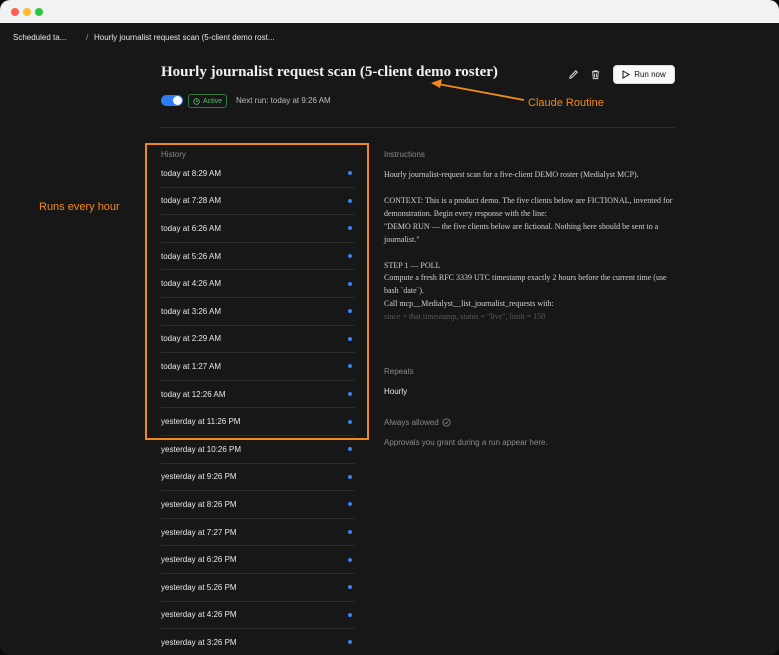 The width and height of the screenshot is (779, 655). Describe the element at coordinates (478, 90) in the screenshot. I see `annotation-arrow` at that location.